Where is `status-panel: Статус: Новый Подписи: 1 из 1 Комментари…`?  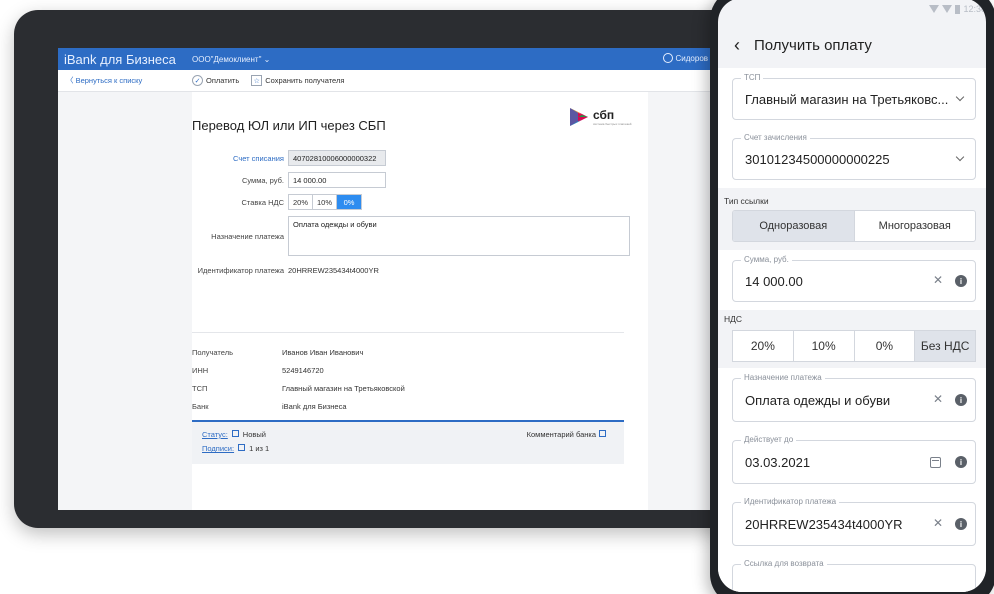 status-panel: Статус: Новый Подписи: 1 из 1 Комментари… is located at coordinates (408, 442).